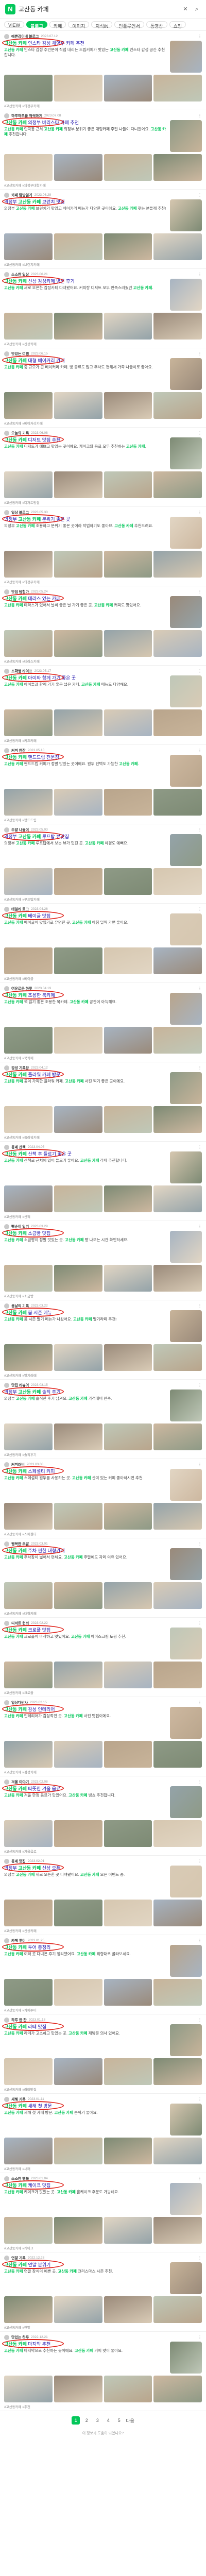 The width and height of the screenshot is (206, 2576). Describe the element at coordinates (103, 1295) in the screenshot. I see `post-tags: #고산동카페 #소금빵` at that location.